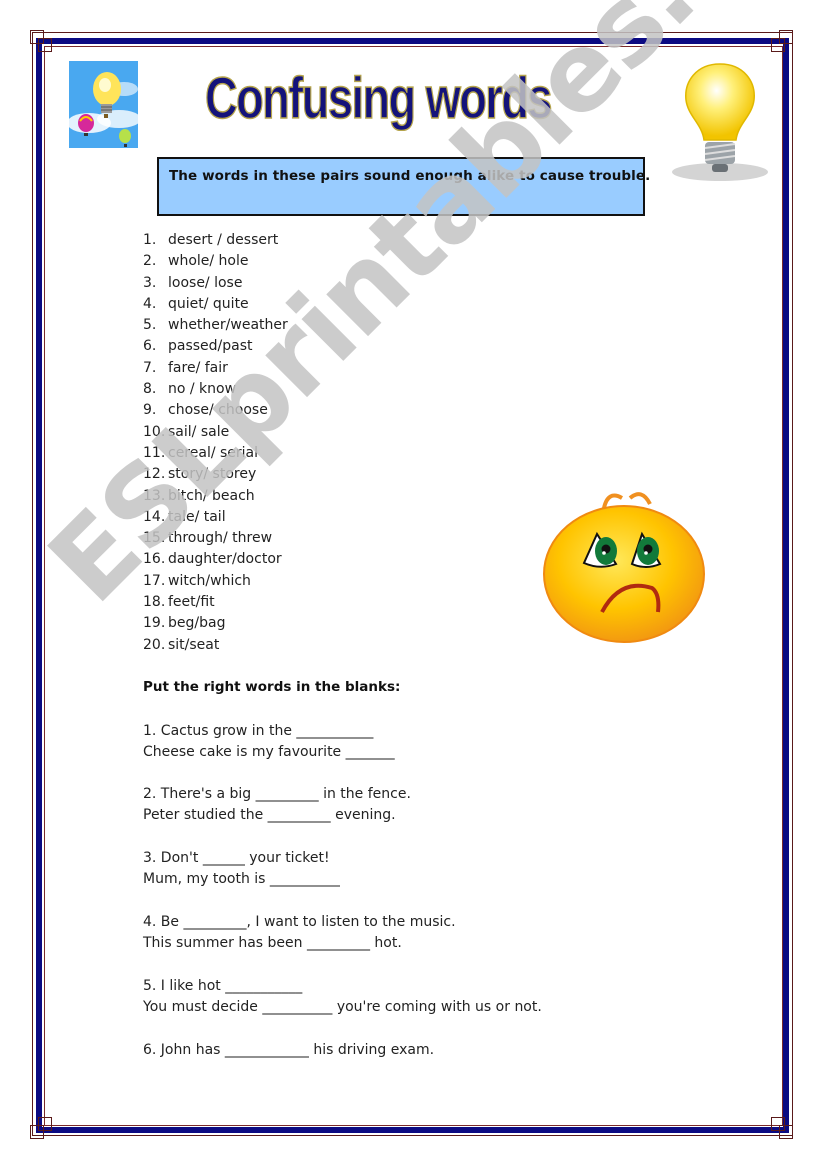  I want to click on word-pair-text: bitch/ beach, so click(211, 495).